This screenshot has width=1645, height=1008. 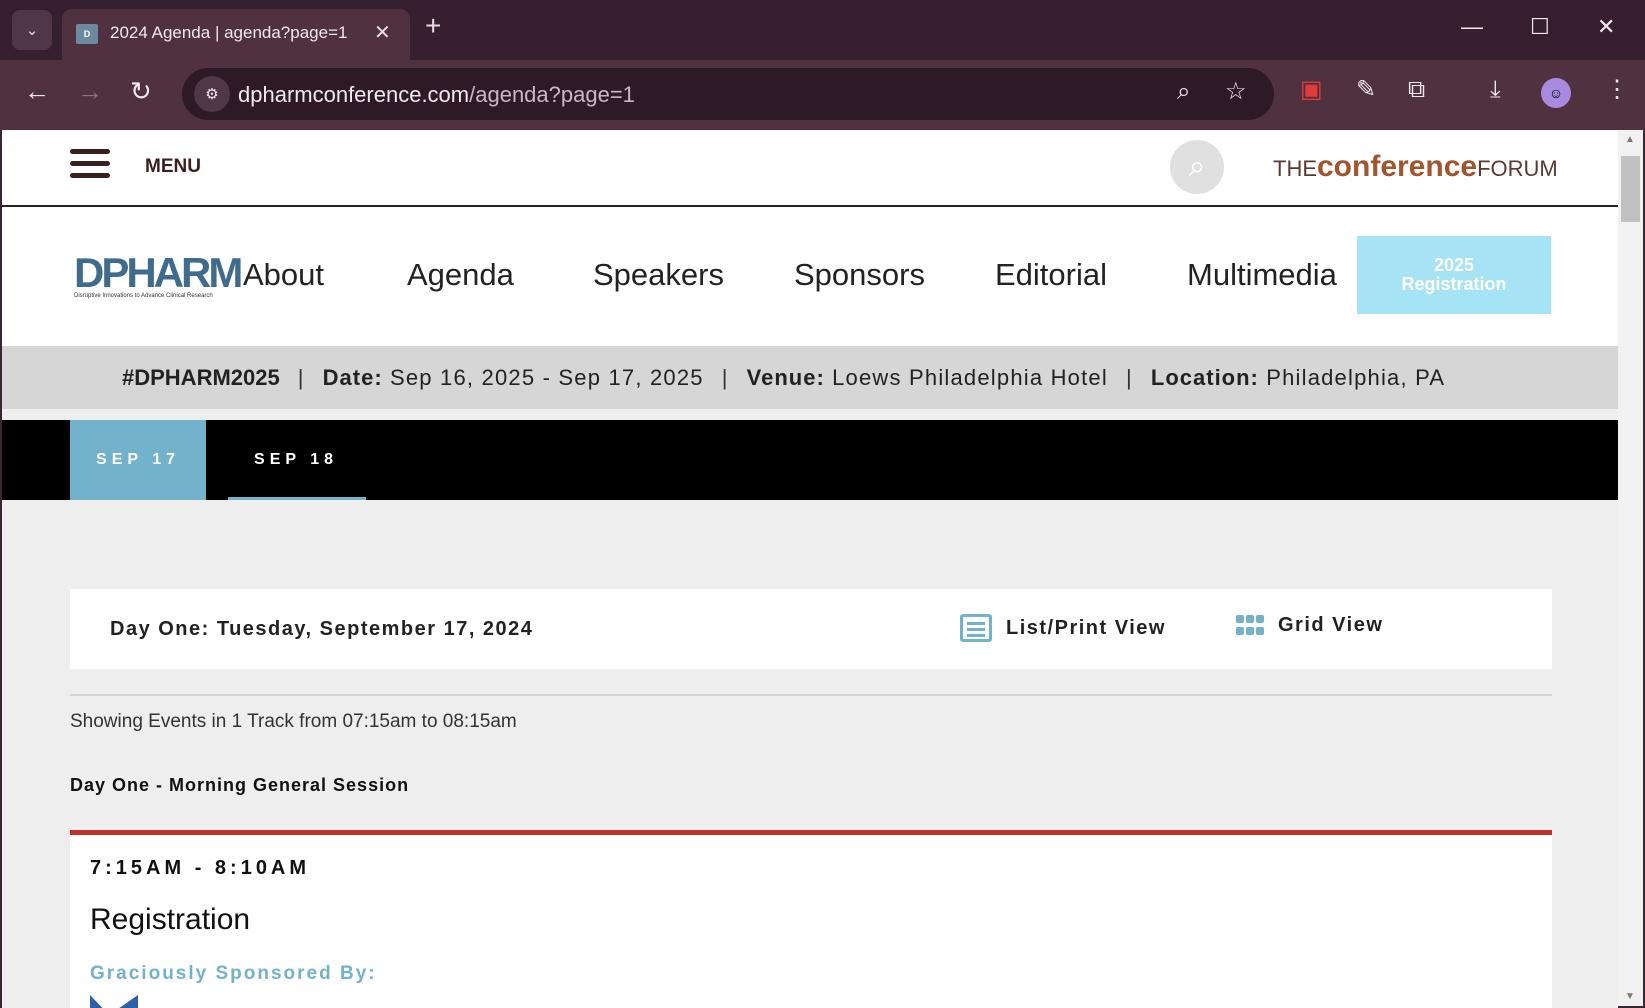 I want to click on menu-label: MENU, so click(x=173, y=167).